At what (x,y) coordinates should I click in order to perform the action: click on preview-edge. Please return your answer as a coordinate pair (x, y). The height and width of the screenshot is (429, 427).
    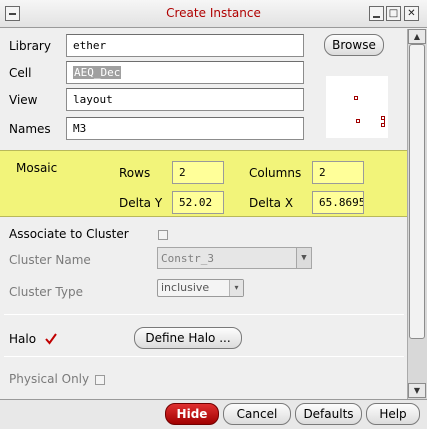
    Looking at the image, I should click on (384, 122).